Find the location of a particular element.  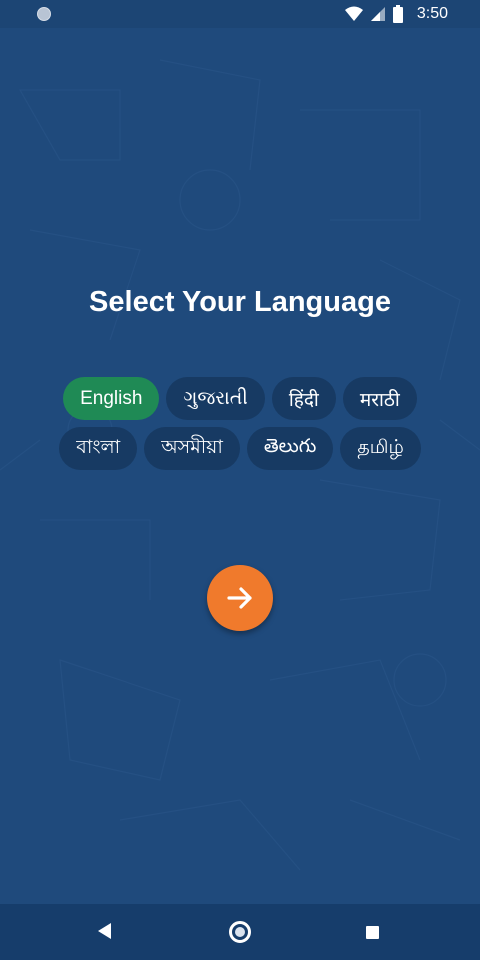

notification-dot-icon is located at coordinates (44, 14).